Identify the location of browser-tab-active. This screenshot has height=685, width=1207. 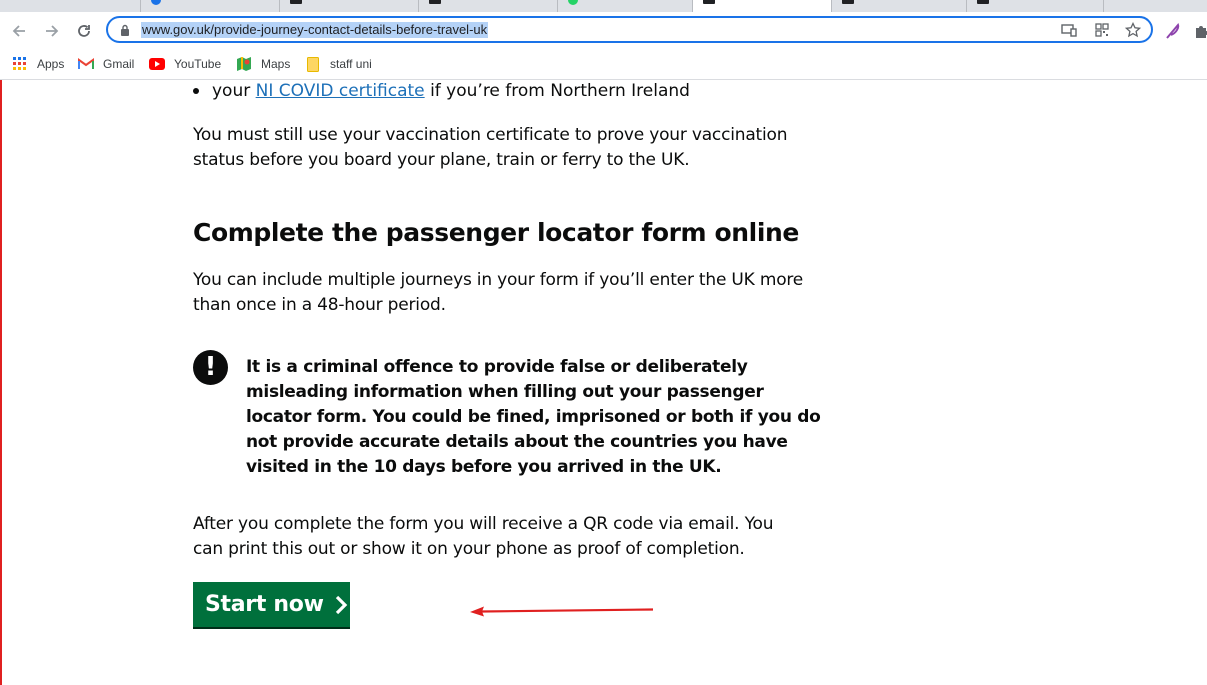
(762, 6).